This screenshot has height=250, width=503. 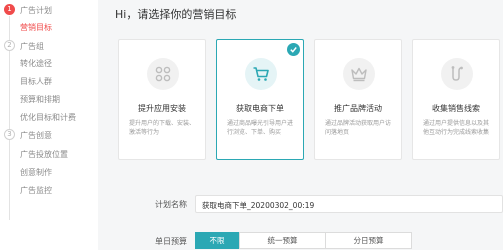 I want to click on plan-name-label: 计划名称, so click(x=171, y=204).